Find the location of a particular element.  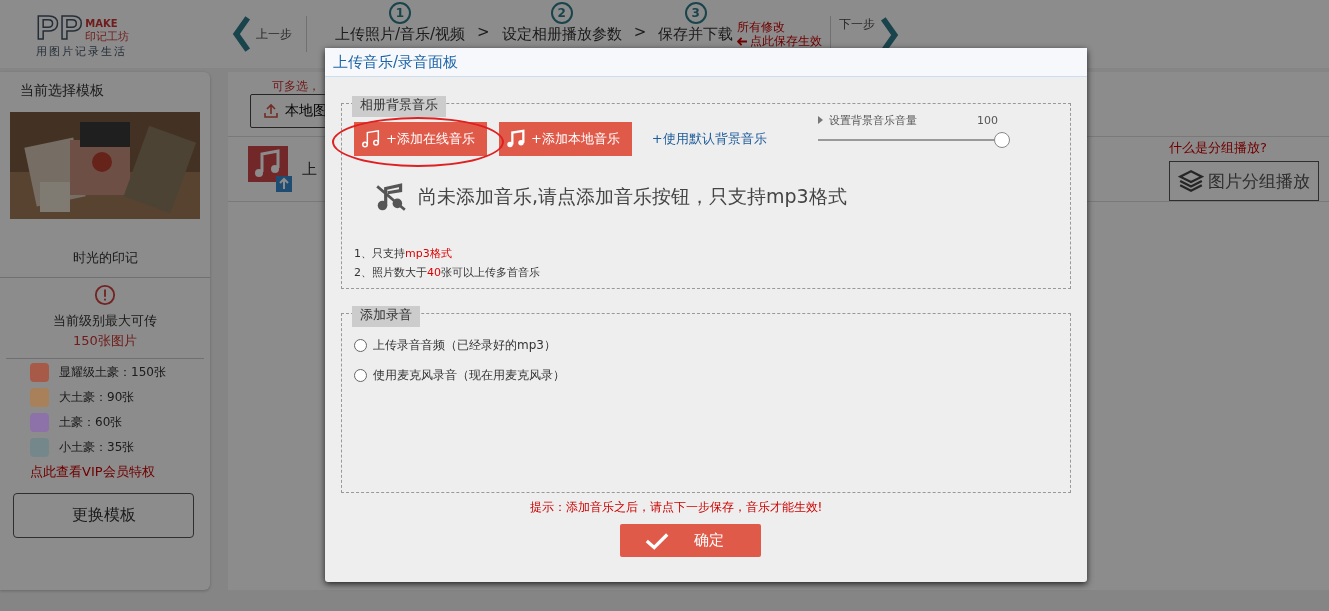

radio-label: 使用麦克风录音（现在用麦克风录） is located at coordinates (469, 375).